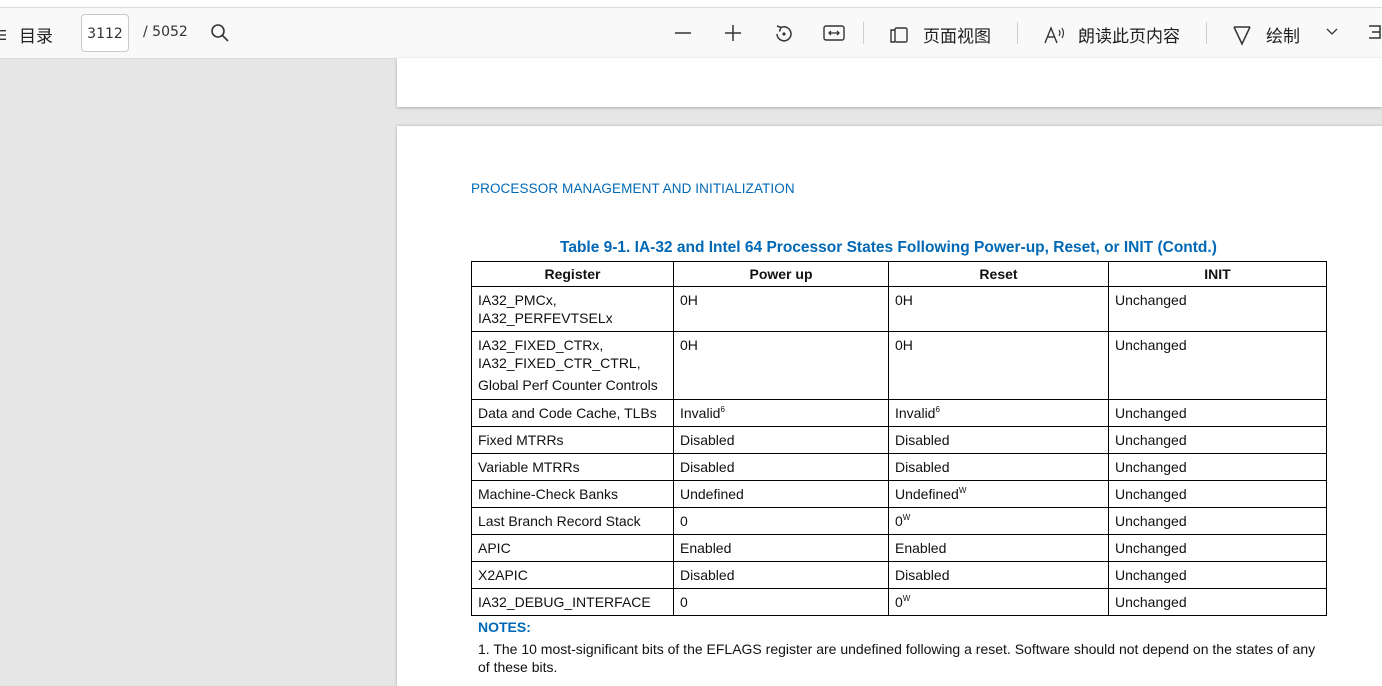 Image resolution: width=1382 pixels, height=686 pixels. I want to click on highlighter-icon, so click(1374, 33).